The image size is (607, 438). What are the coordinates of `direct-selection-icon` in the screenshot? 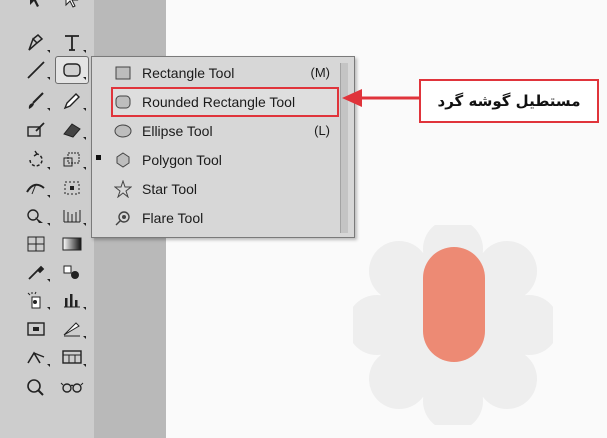 It's located at (72, 4).